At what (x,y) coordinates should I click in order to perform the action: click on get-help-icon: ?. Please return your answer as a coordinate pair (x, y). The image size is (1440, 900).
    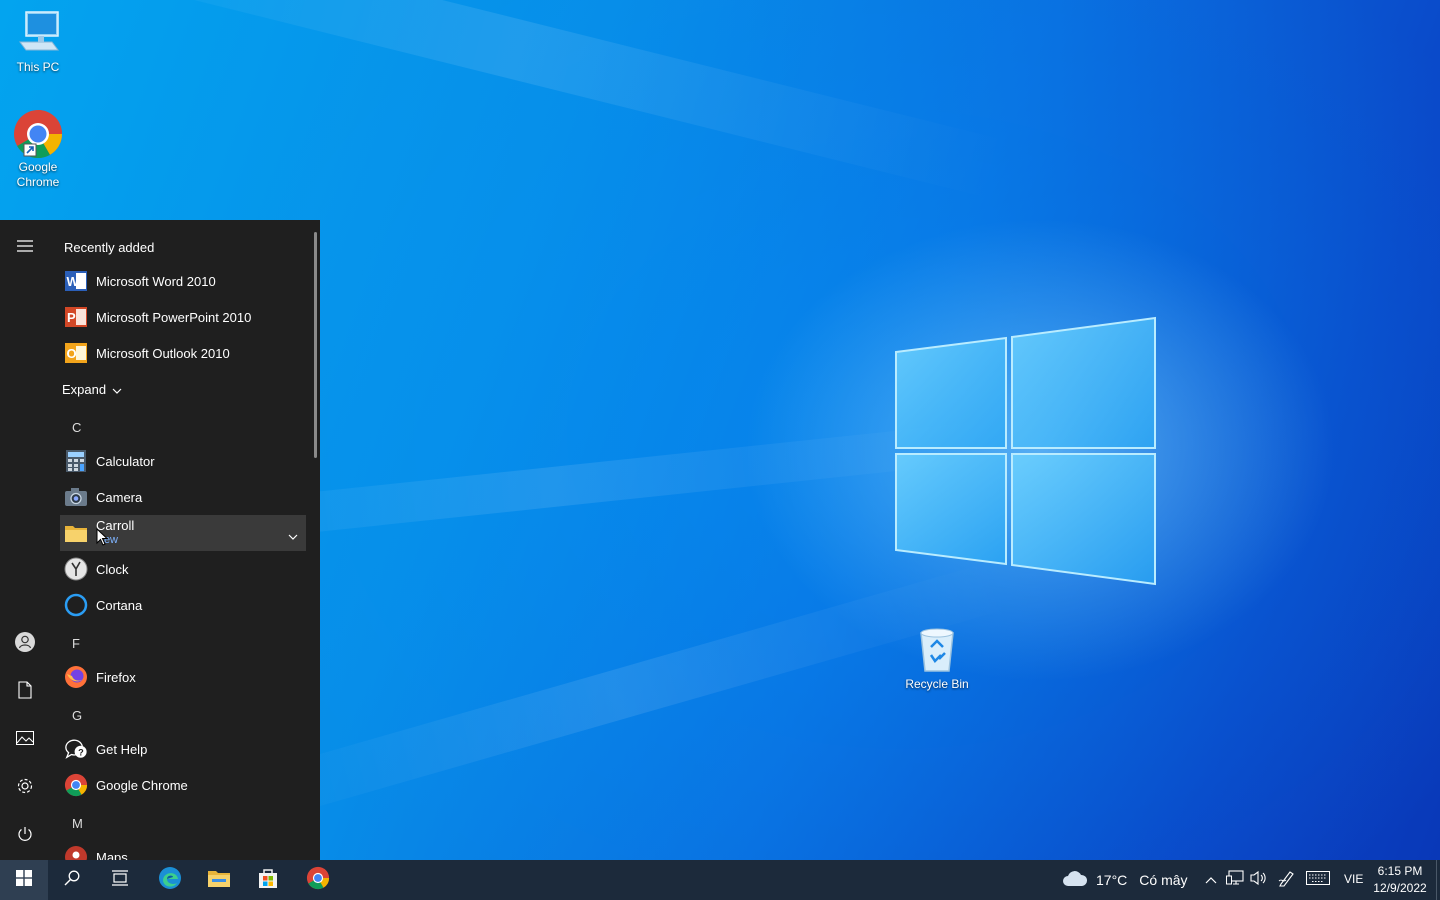
    Looking at the image, I should click on (76, 749).